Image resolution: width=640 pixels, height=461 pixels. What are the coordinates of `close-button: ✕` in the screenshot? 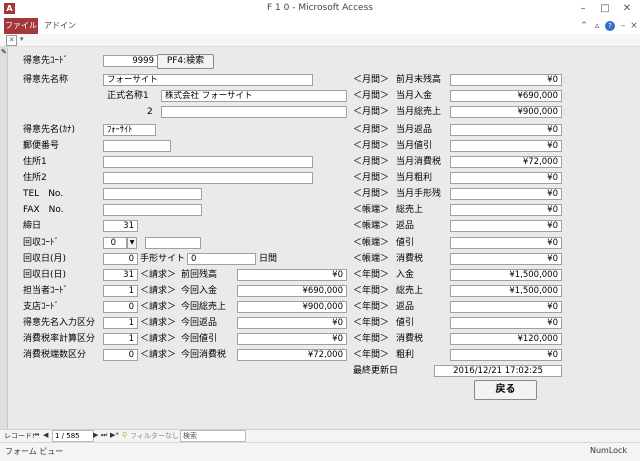 It's located at (627, 8).